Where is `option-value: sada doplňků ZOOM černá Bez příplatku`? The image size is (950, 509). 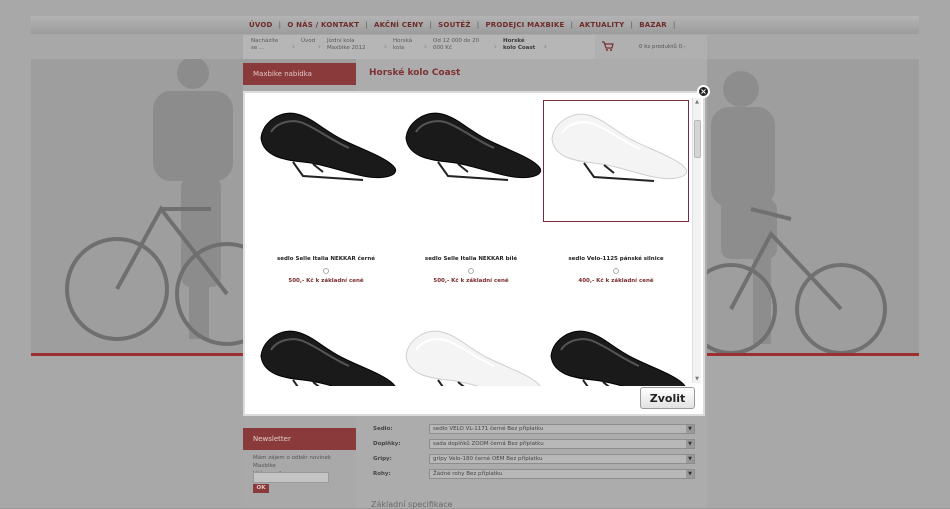 option-value: sada doplňků ZOOM černá Bez příplatku is located at coordinates (488, 444).